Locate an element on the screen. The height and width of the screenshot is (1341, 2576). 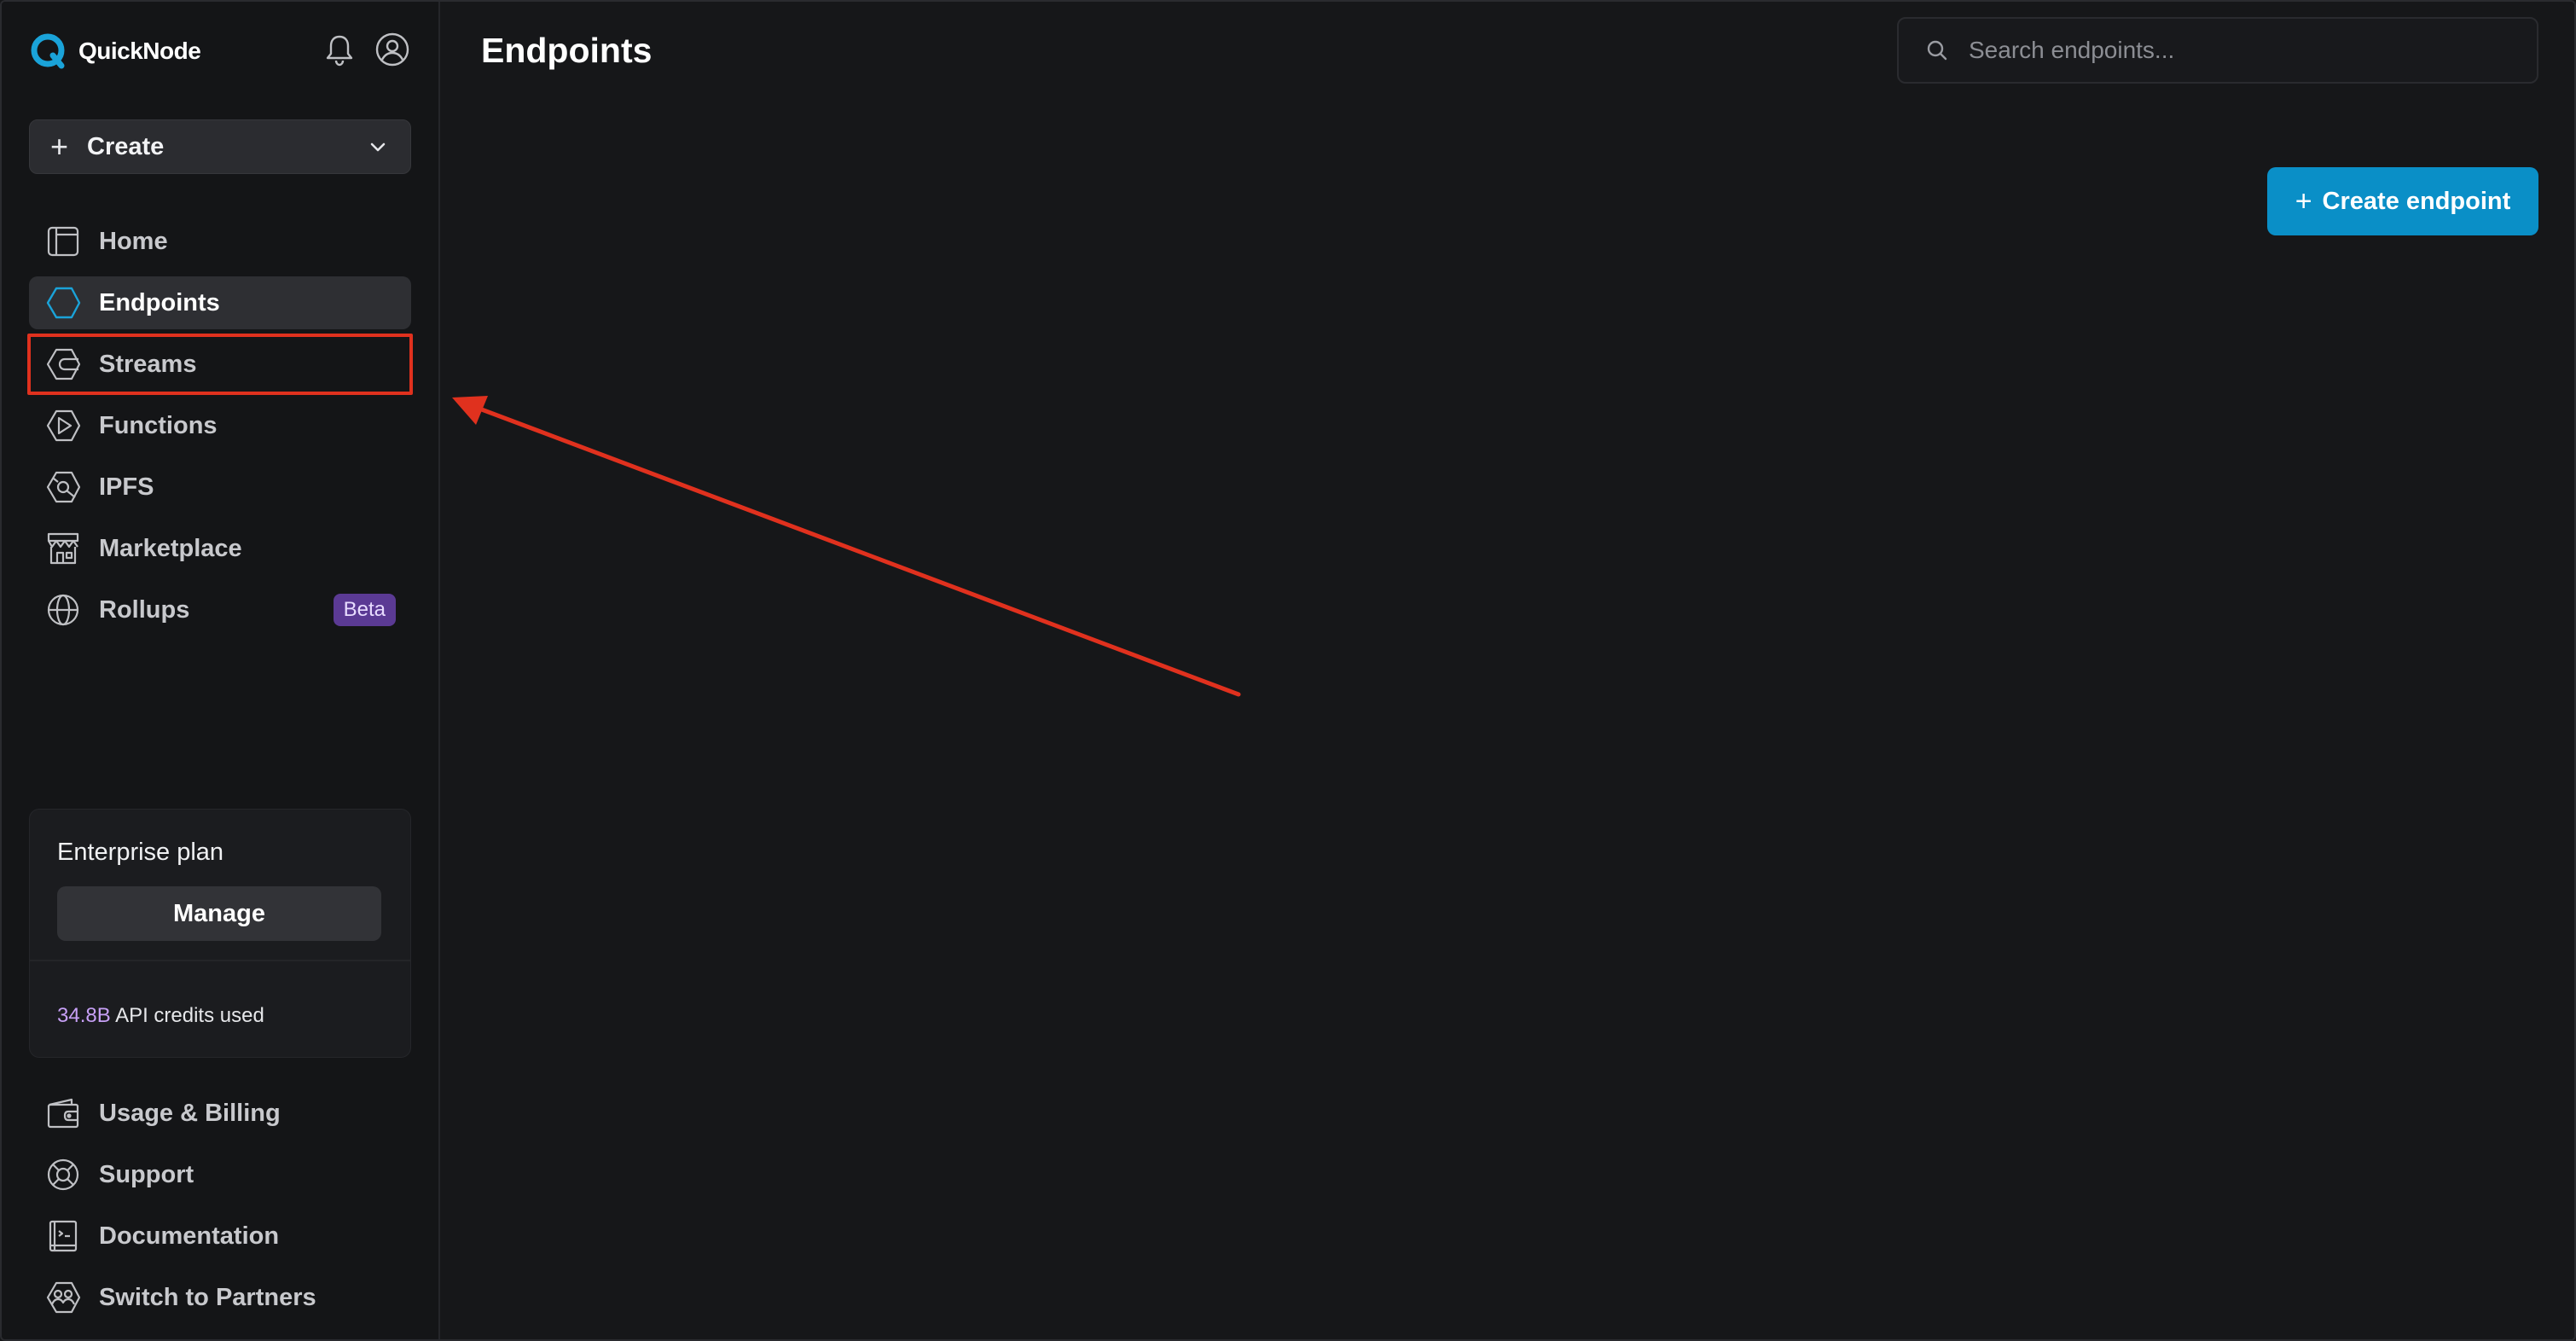
manage-plan-button: Manage is located at coordinates (219, 913).